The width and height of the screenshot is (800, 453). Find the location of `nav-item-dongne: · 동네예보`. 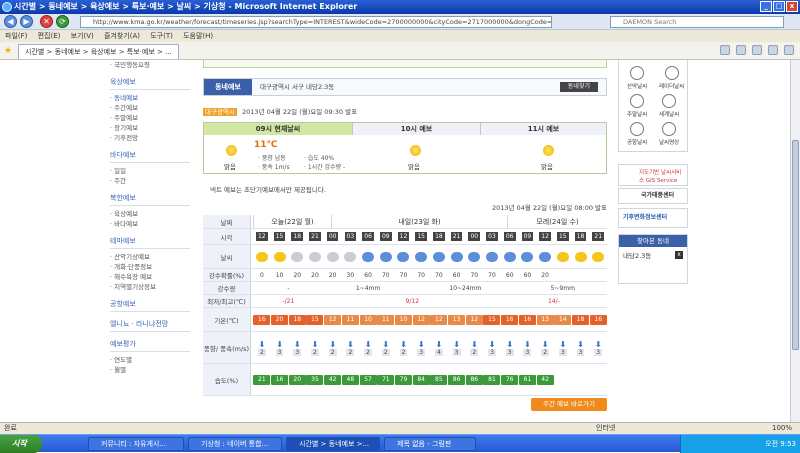

nav-item-dongne: · 동네예보 is located at coordinates (150, 98).